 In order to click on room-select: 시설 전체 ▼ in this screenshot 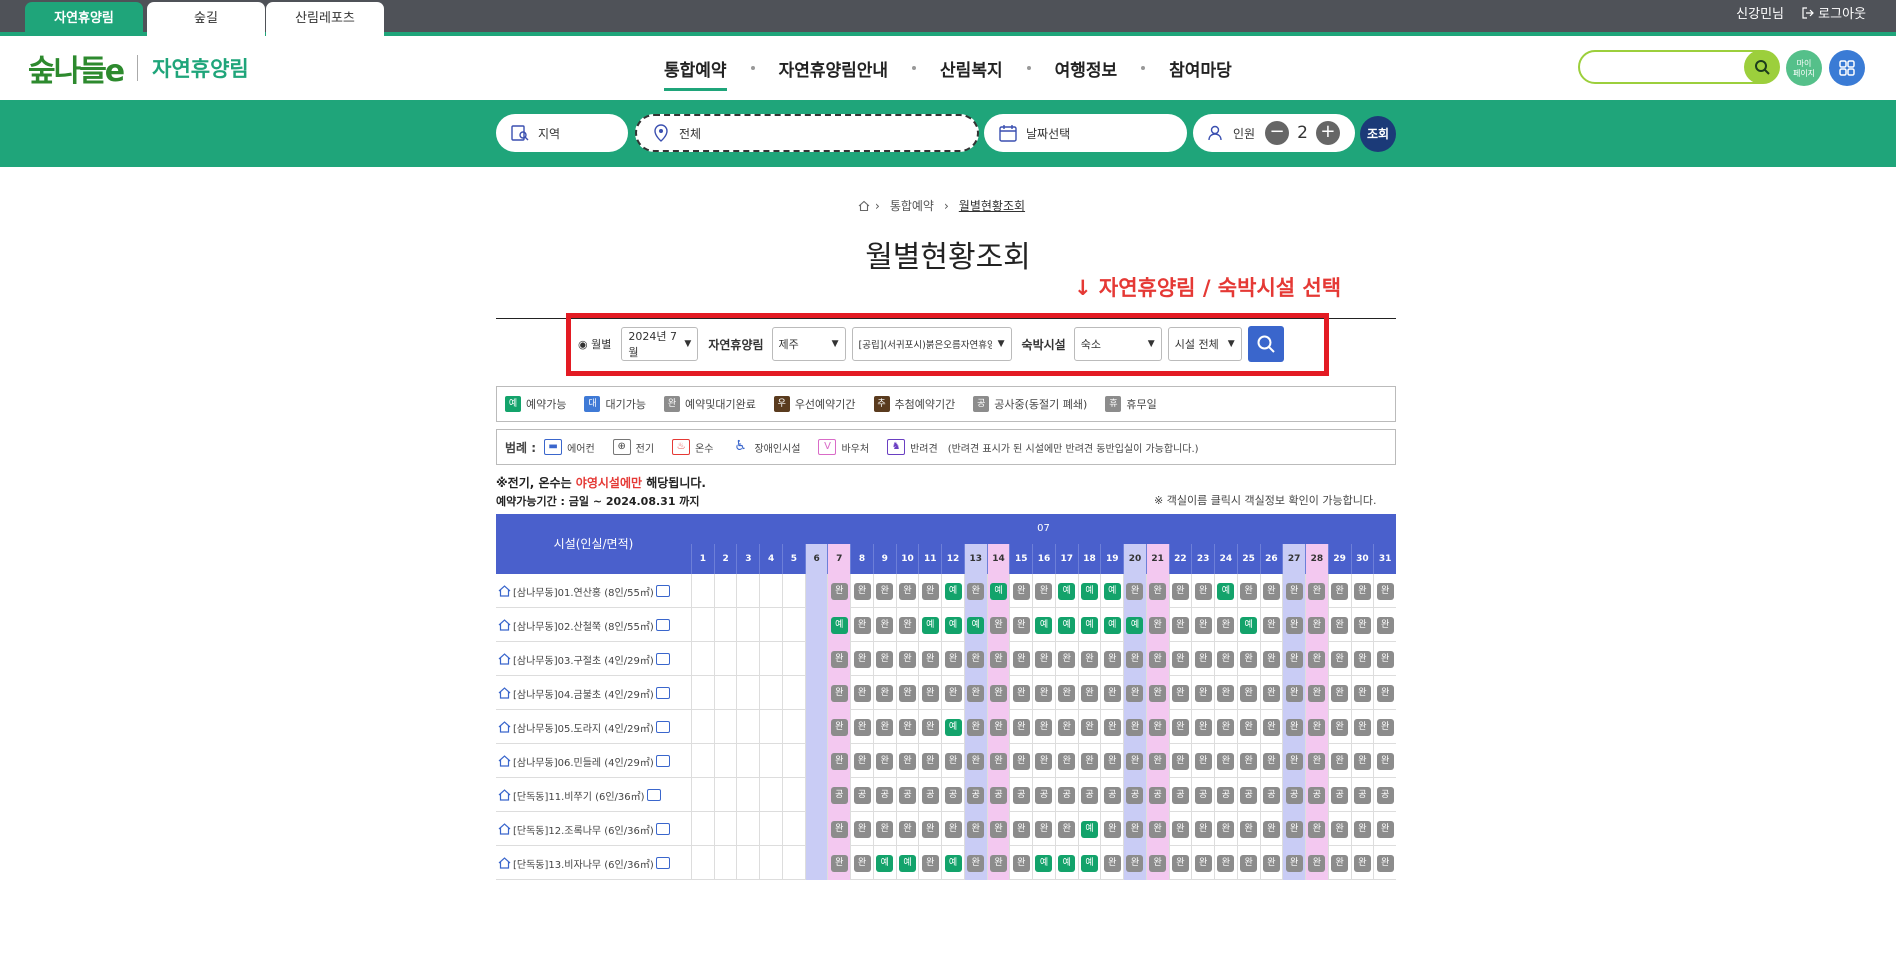, I will do `click(1204, 344)`.